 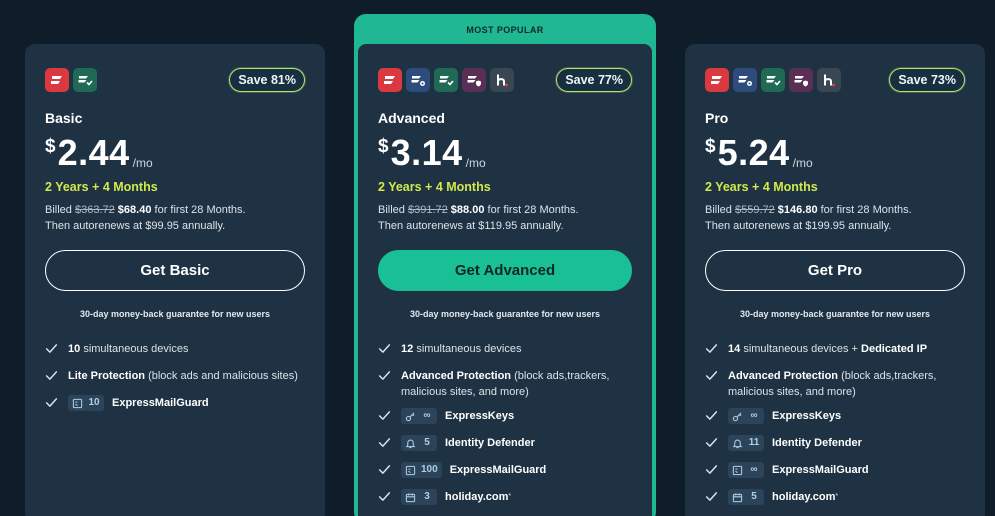 What do you see at coordinates (411, 118) in the screenshot?
I see `plan-name: Advanced` at bounding box center [411, 118].